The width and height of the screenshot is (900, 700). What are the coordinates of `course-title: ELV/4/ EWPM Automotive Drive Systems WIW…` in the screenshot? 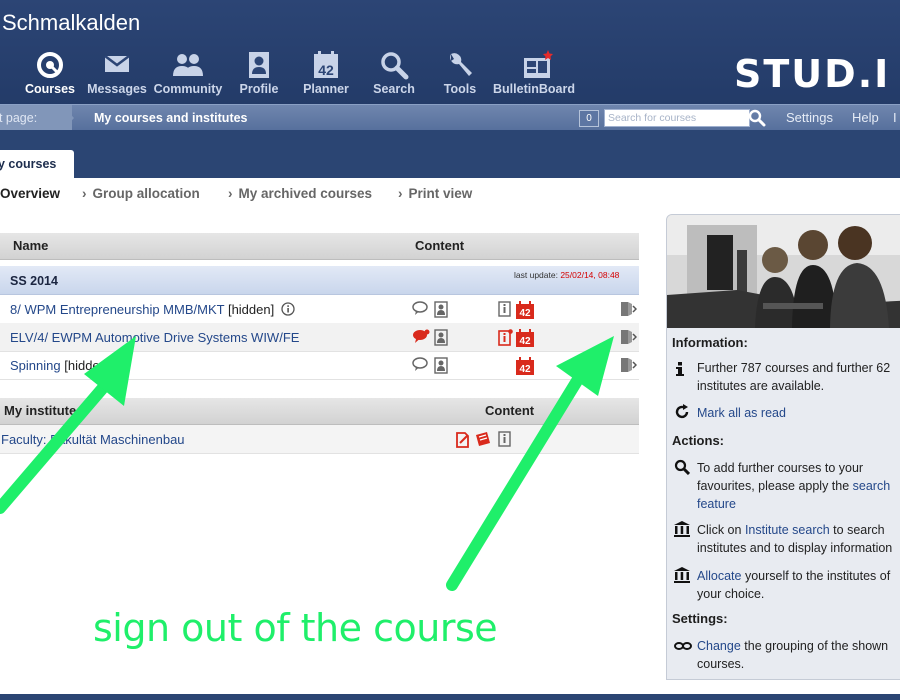 It's located at (155, 337).